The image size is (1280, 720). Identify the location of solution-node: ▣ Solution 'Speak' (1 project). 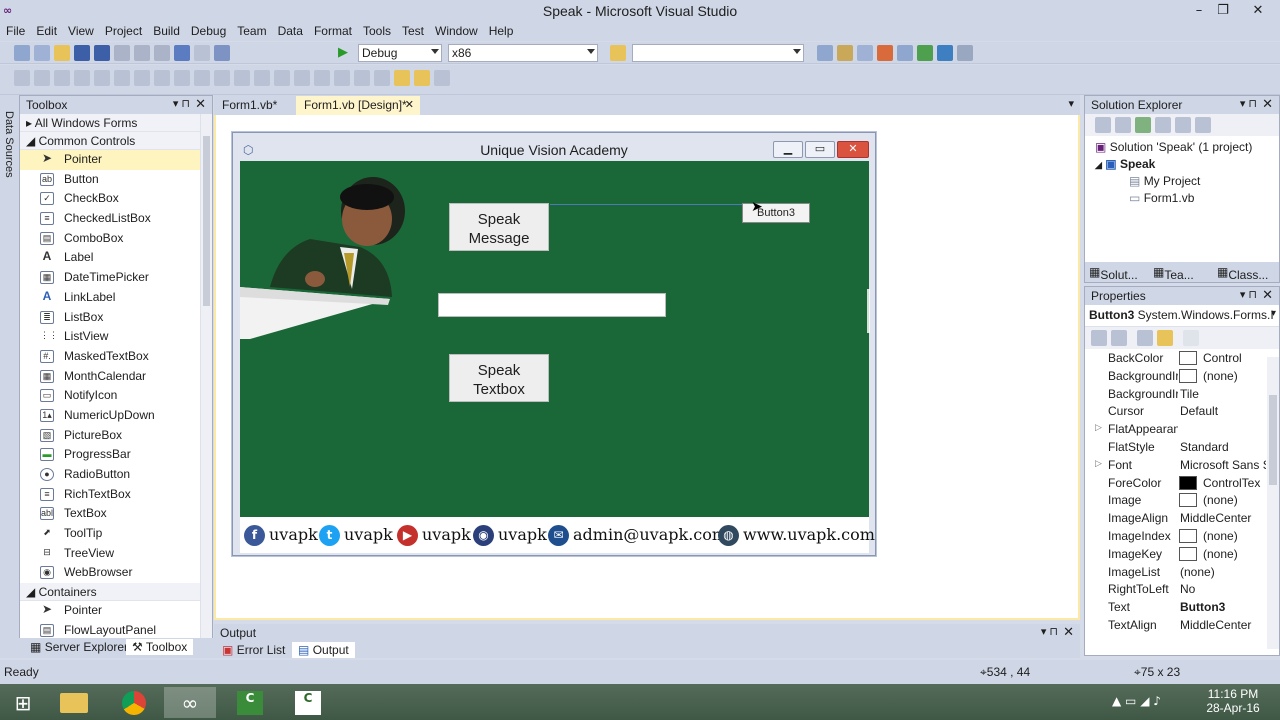
(1173, 147).